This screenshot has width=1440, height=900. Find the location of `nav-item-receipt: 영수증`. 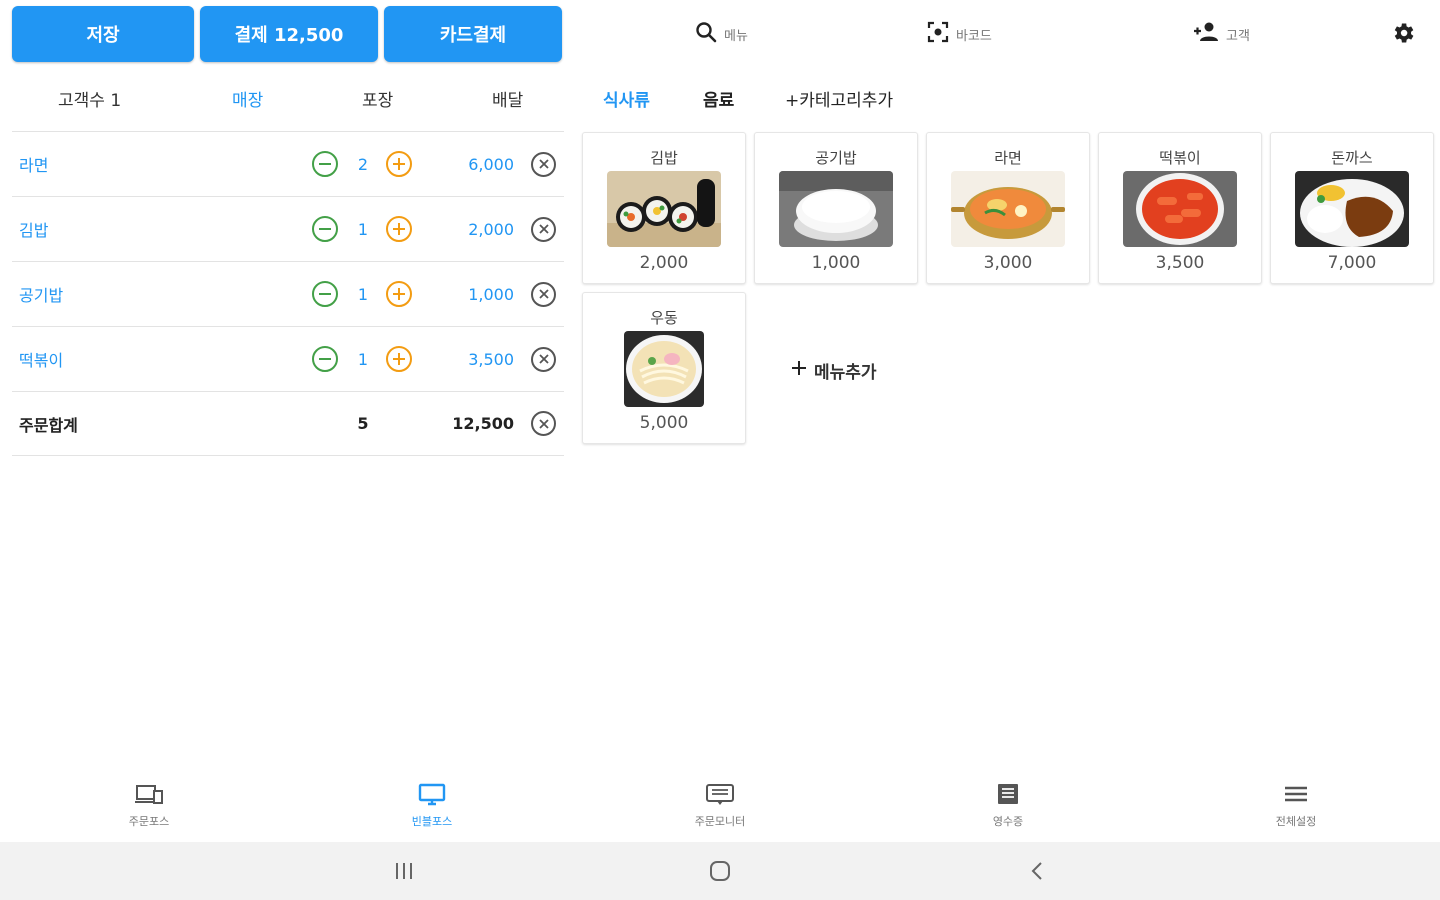

nav-item-receipt: 영수증 is located at coordinates (1008, 805).